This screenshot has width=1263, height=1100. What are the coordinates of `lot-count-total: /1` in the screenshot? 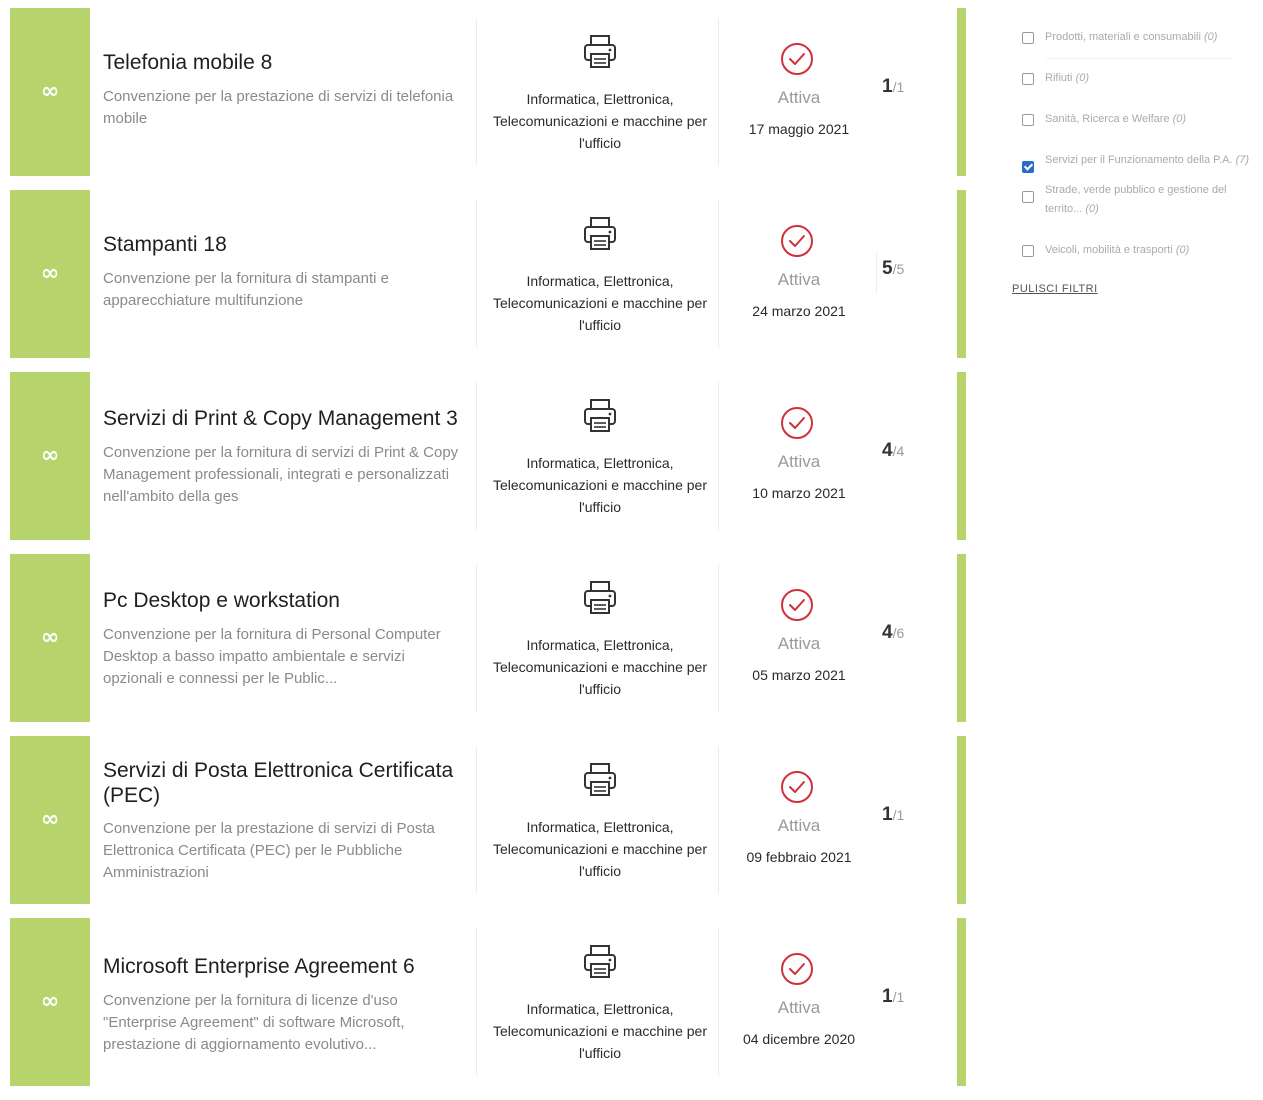 It's located at (898, 815).